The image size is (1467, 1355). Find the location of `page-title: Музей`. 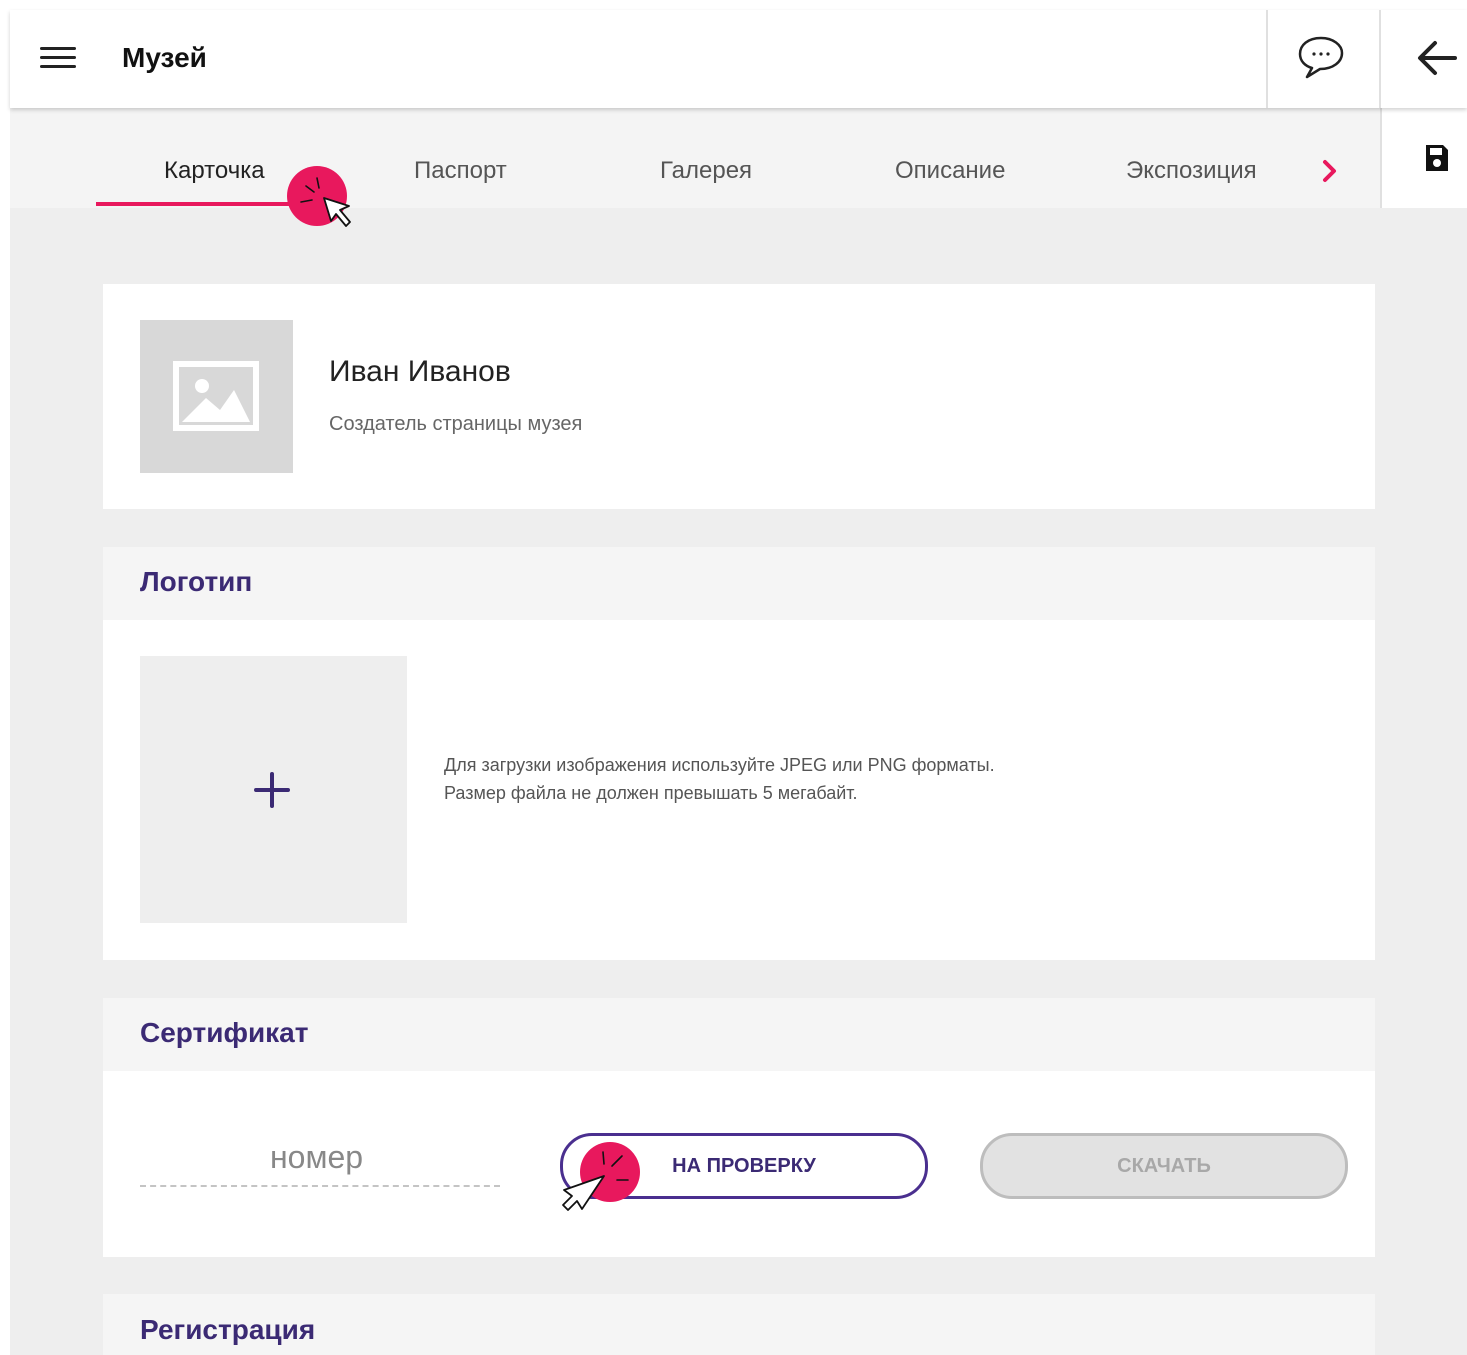

page-title: Музей is located at coordinates (164, 57).